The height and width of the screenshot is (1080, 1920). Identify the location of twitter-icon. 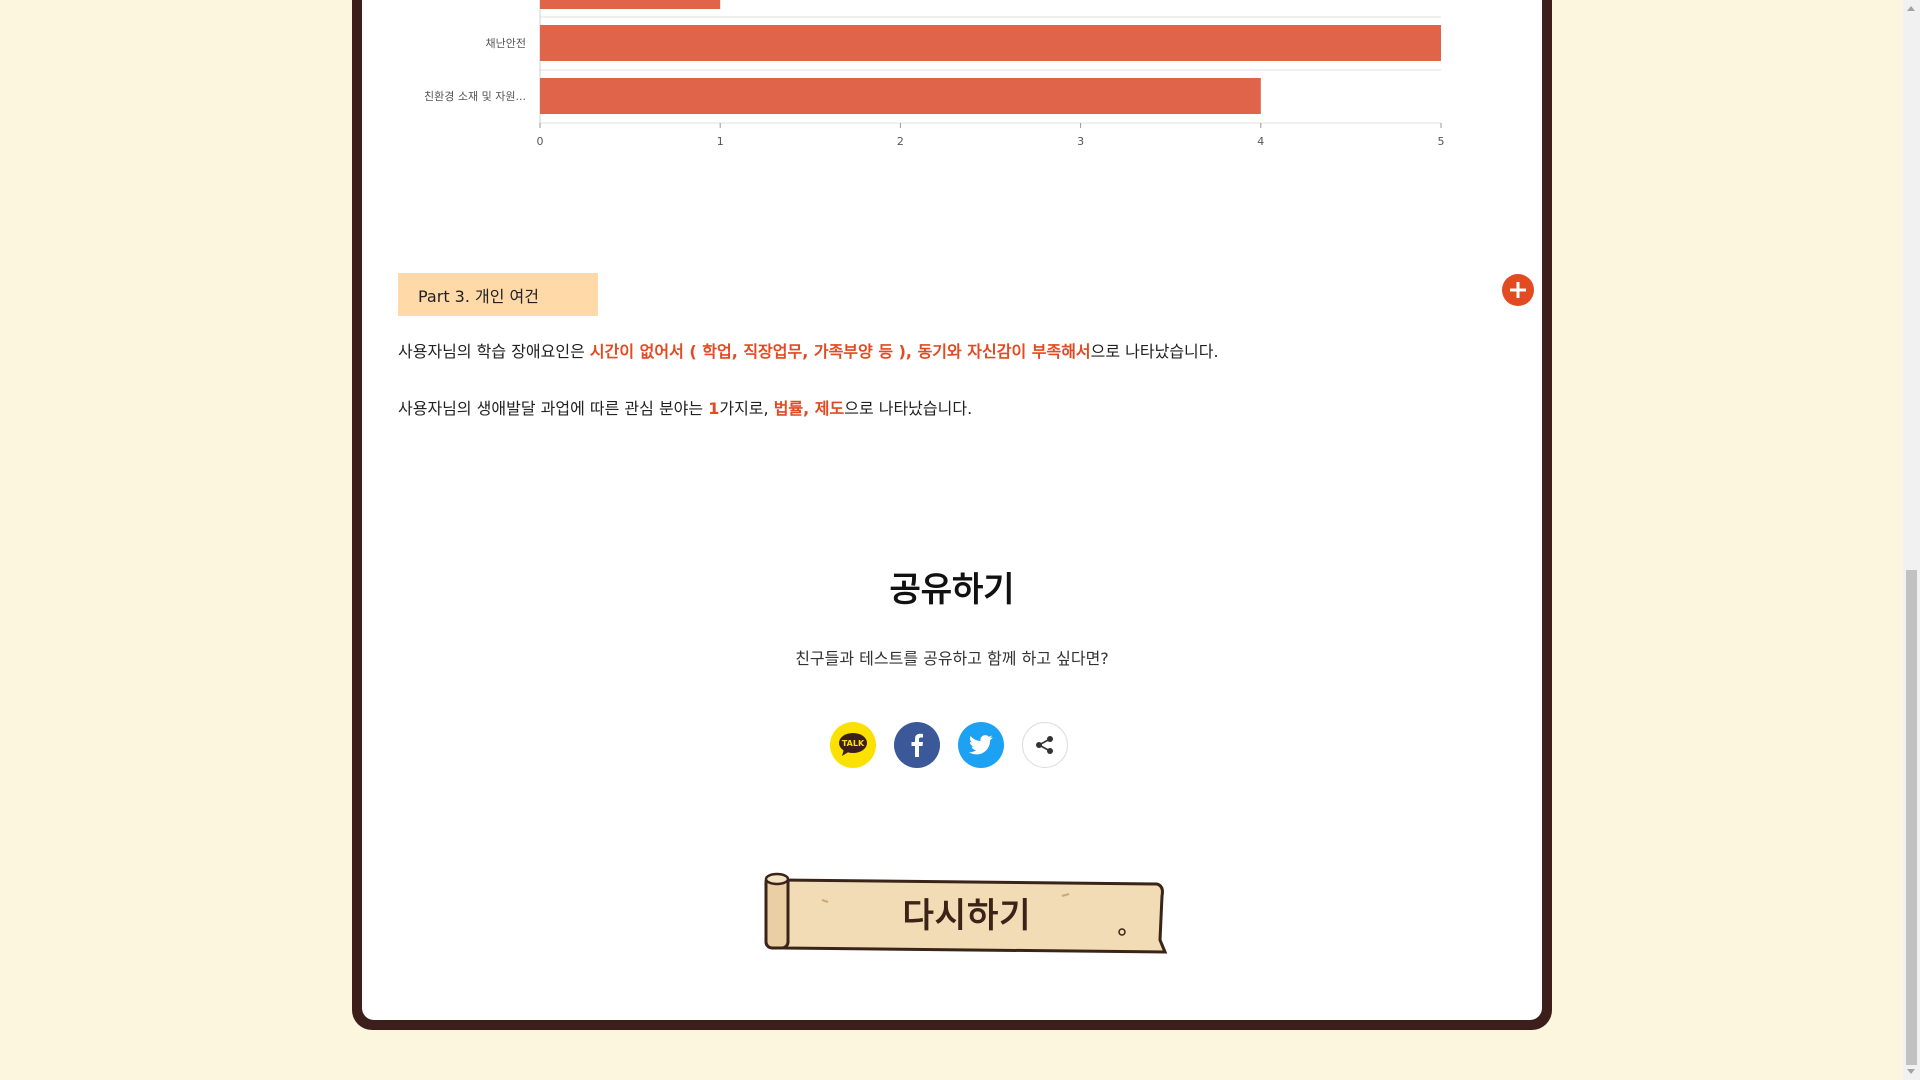
(981, 745).